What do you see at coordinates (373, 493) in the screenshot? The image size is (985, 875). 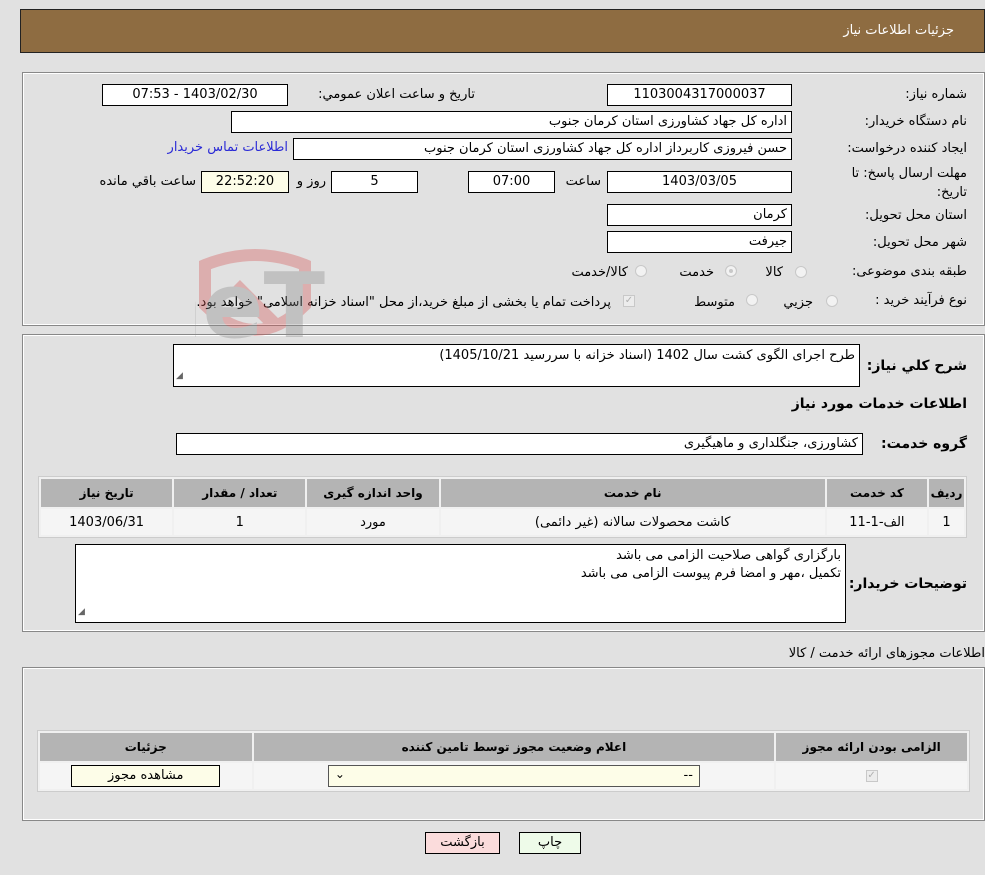 I see `col-unit: واحد اندازه گیری` at bounding box center [373, 493].